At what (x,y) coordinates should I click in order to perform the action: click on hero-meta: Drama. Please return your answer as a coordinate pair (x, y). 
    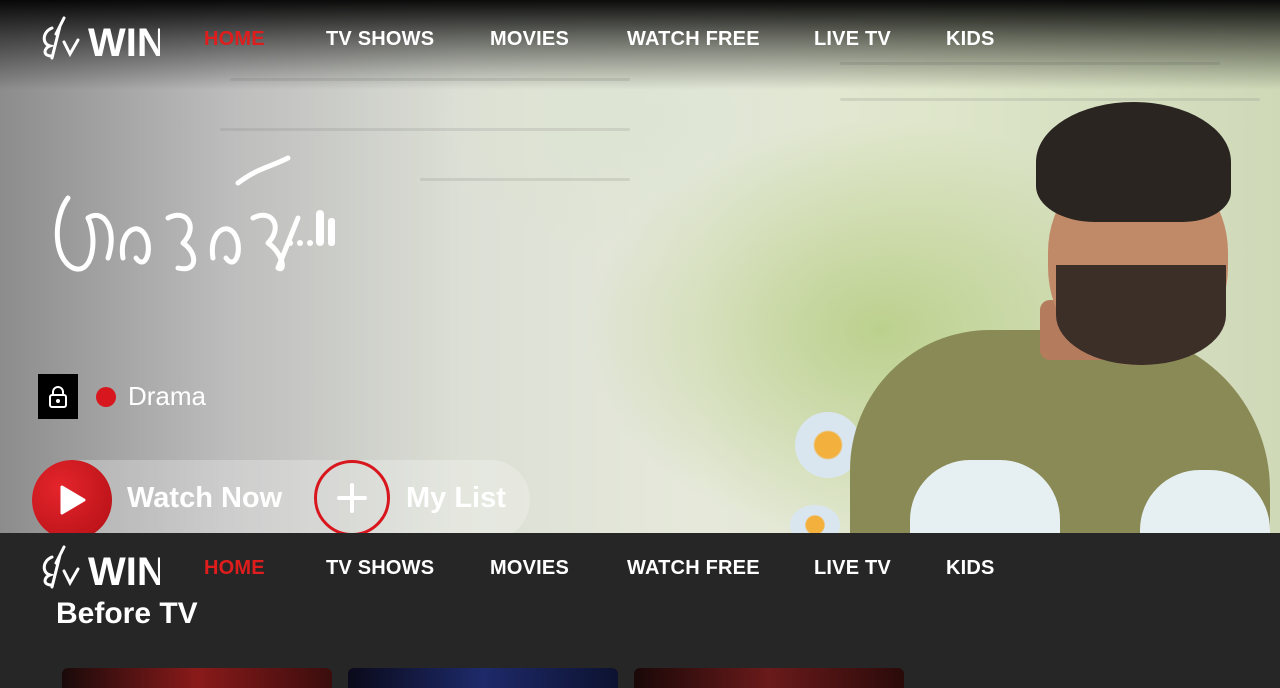
    Looking at the image, I should click on (122, 396).